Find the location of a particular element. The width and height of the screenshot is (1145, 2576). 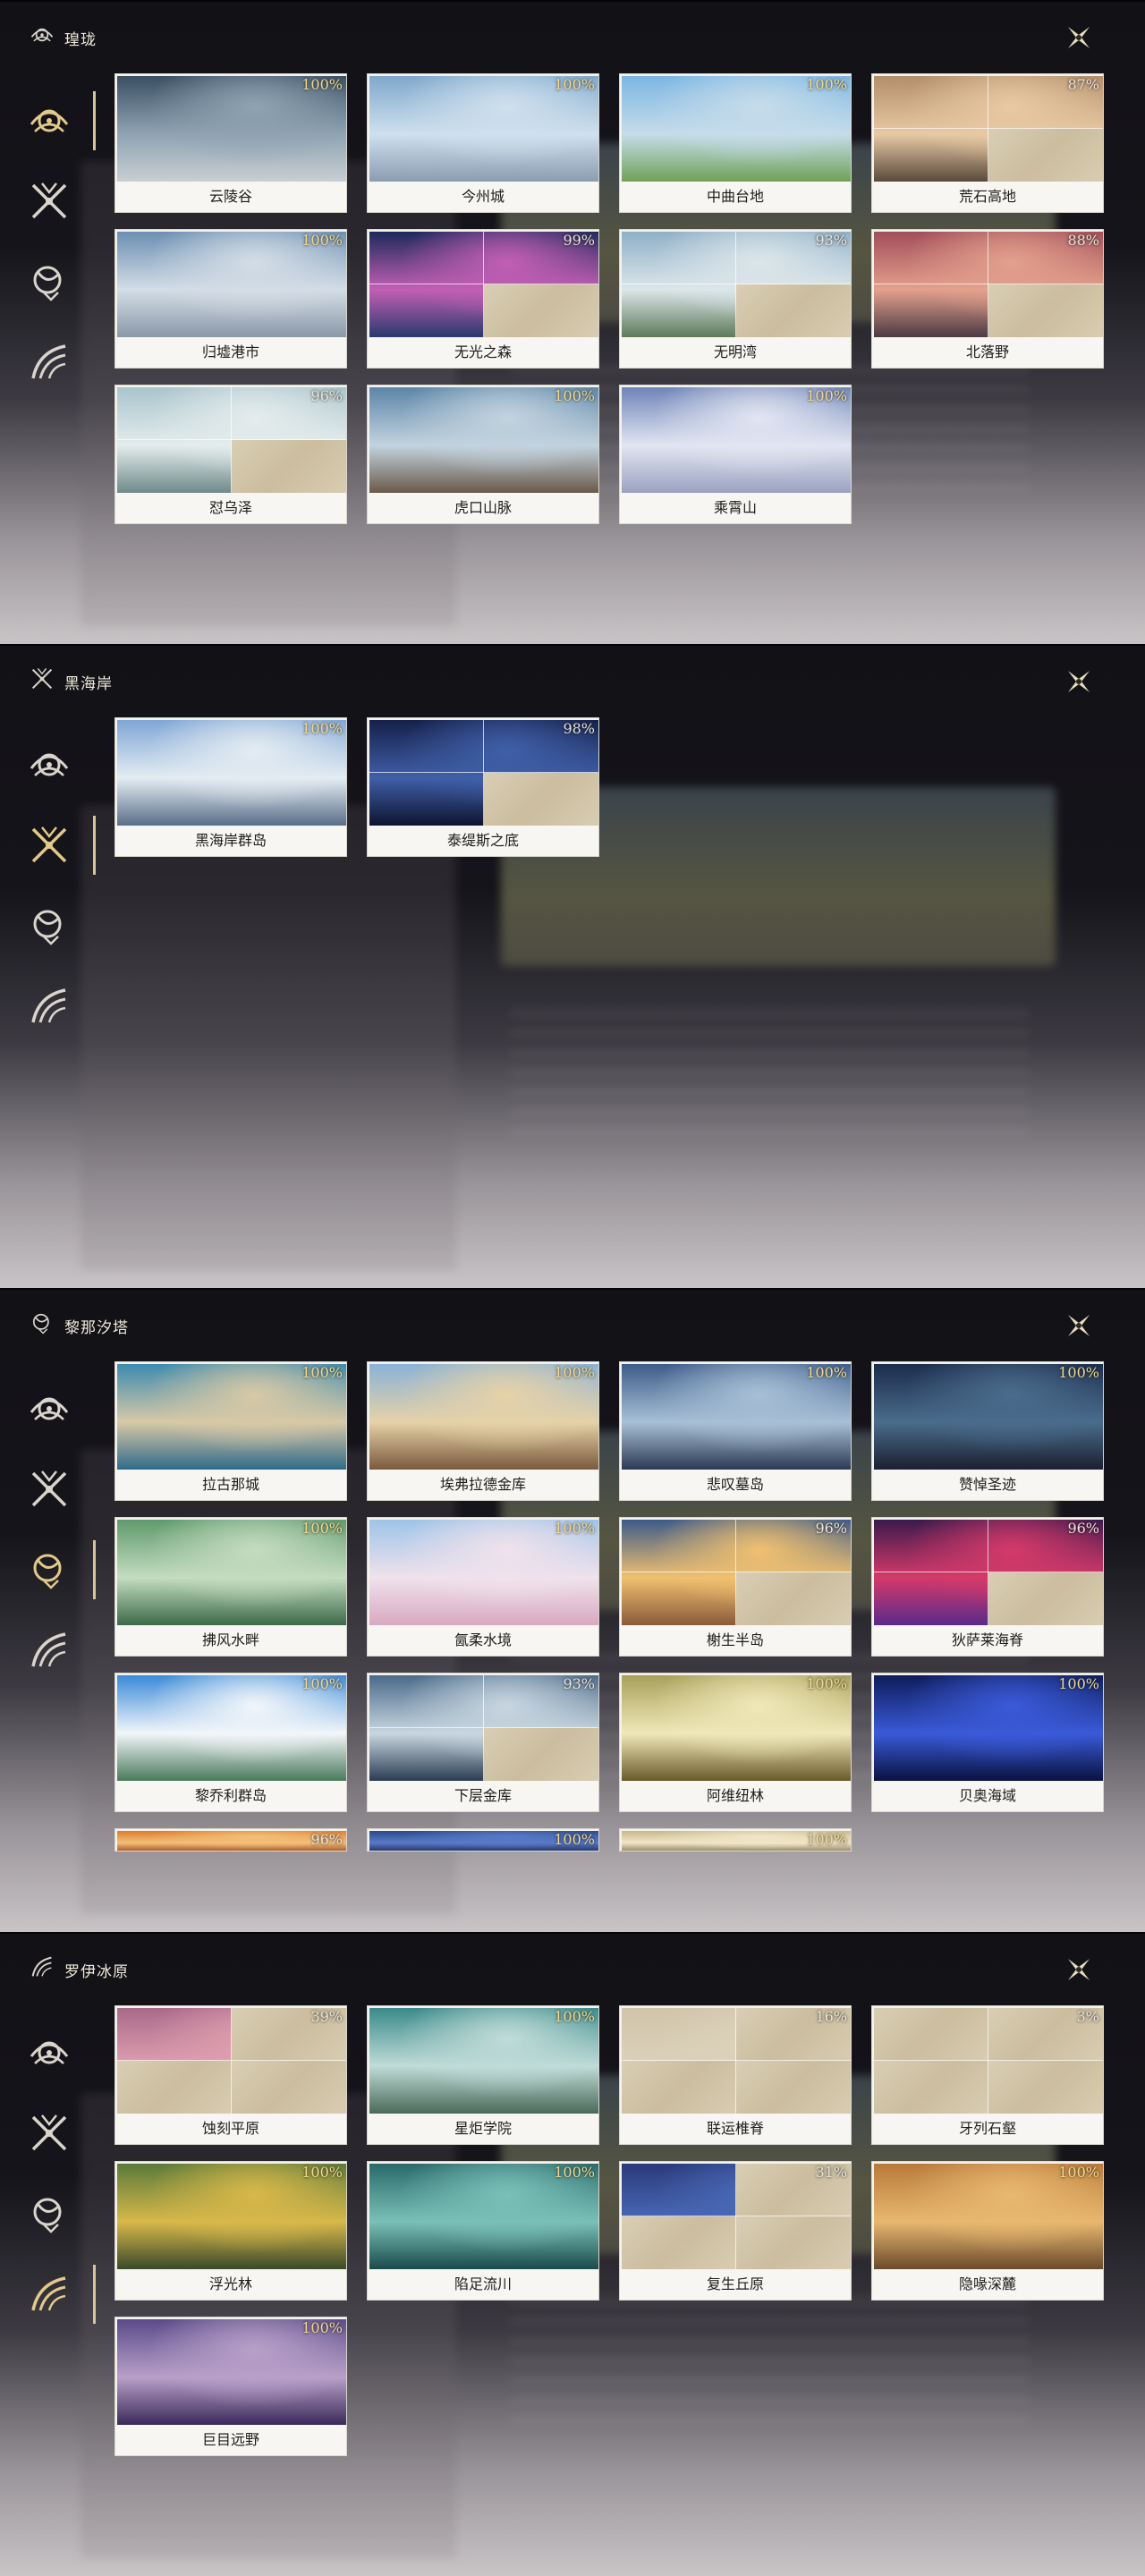

region-name: 黎乔利群岛 is located at coordinates (230, 1796).